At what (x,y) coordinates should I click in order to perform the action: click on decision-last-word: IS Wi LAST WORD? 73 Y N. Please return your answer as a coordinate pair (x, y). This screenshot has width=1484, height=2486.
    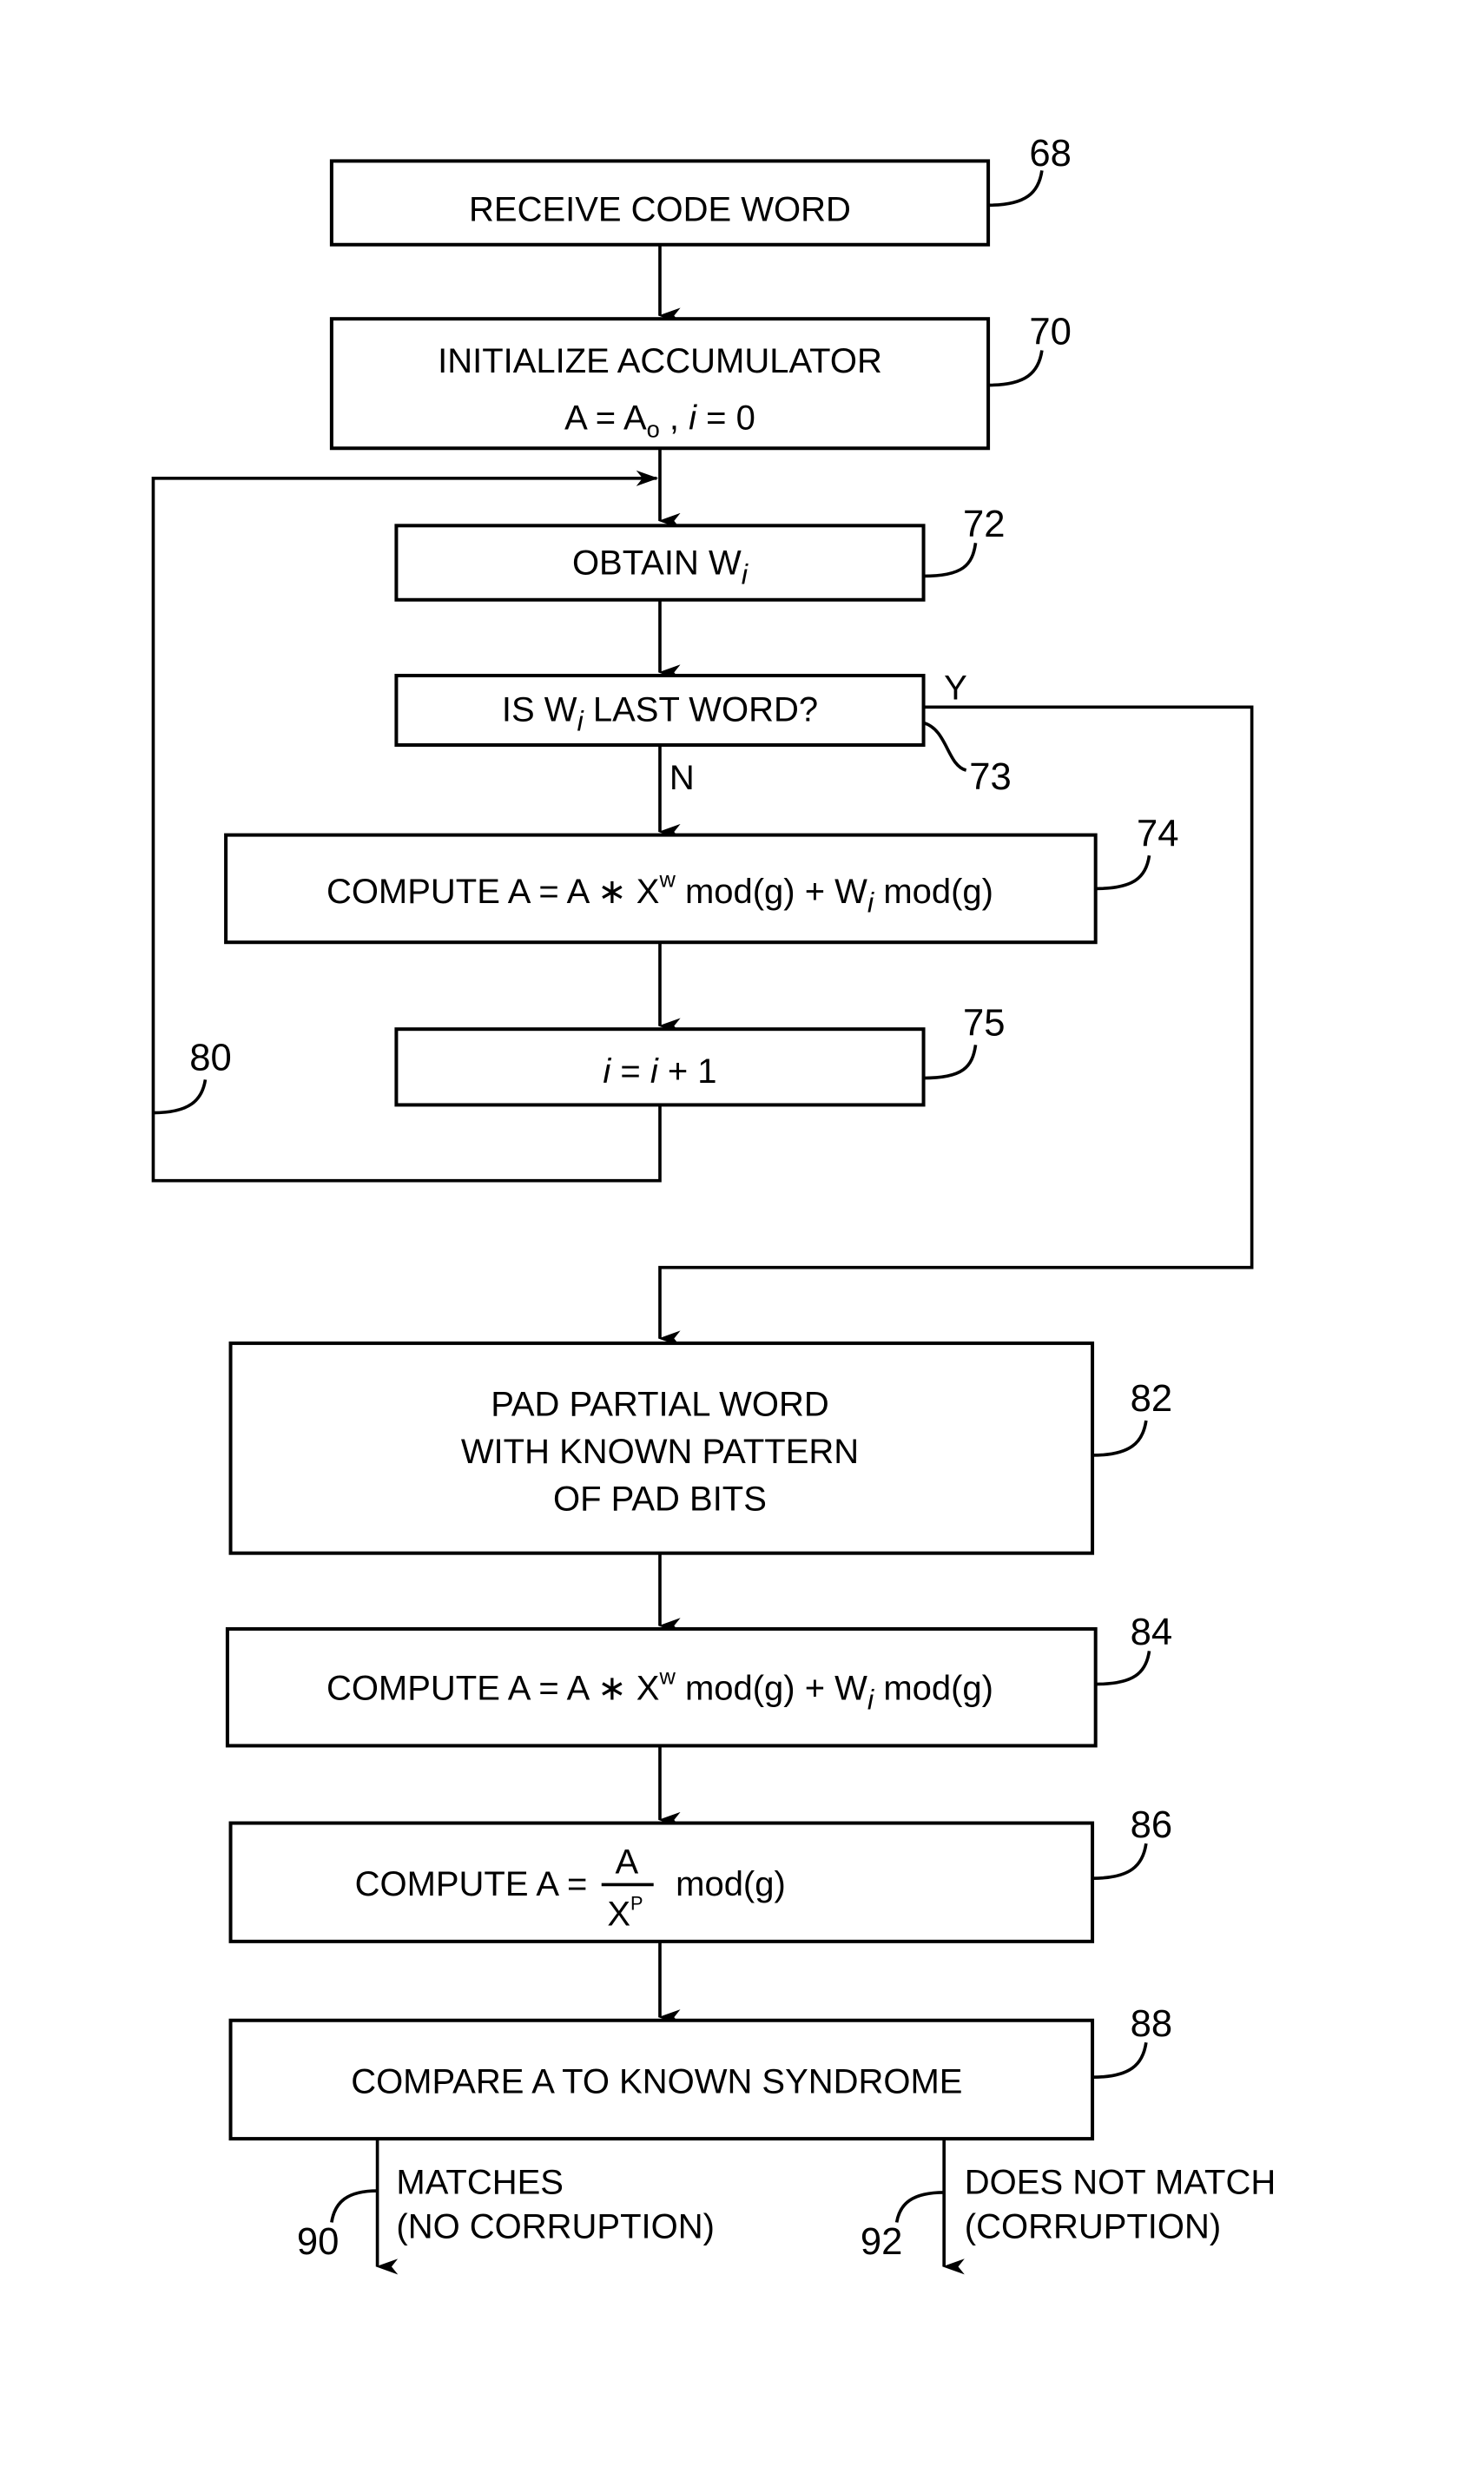
    Looking at the image, I should click on (703, 733).